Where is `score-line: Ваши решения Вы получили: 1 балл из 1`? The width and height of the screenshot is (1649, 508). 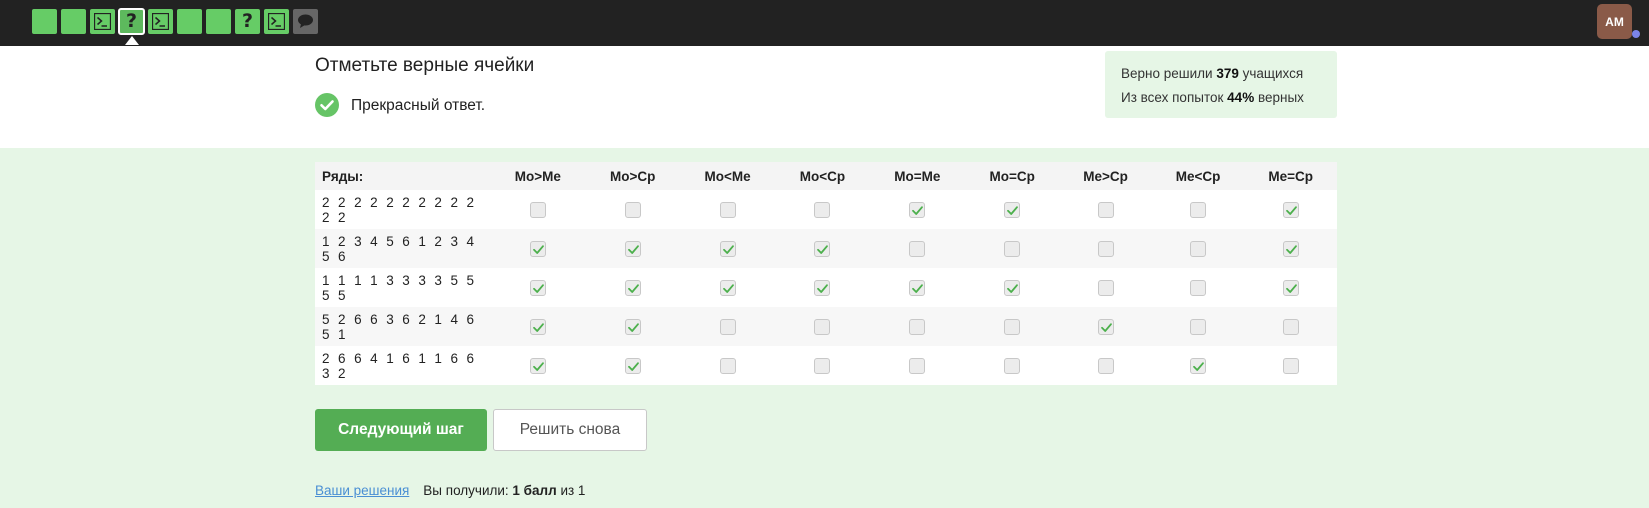 score-line: Ваши решения Вы получили: 1 балл из 1 is located at coordinates (450, 490).